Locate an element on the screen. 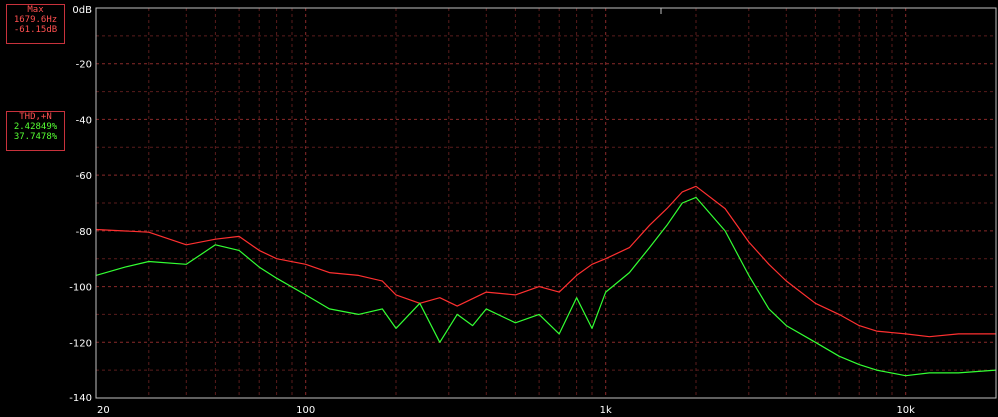 The image size is (998, 417). x-axis-labels: 20 100 1k 10k is located at coordinates (506, 410).